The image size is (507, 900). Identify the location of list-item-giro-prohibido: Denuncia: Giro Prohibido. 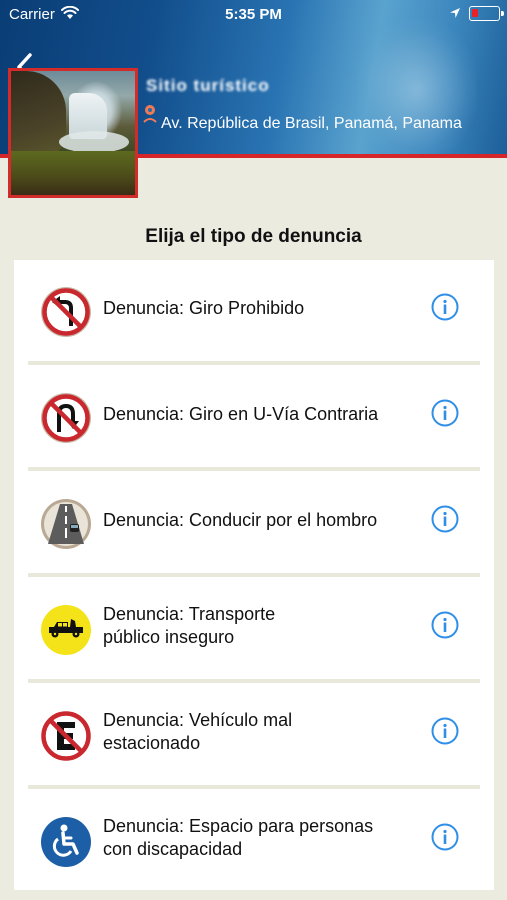
(254, 312).